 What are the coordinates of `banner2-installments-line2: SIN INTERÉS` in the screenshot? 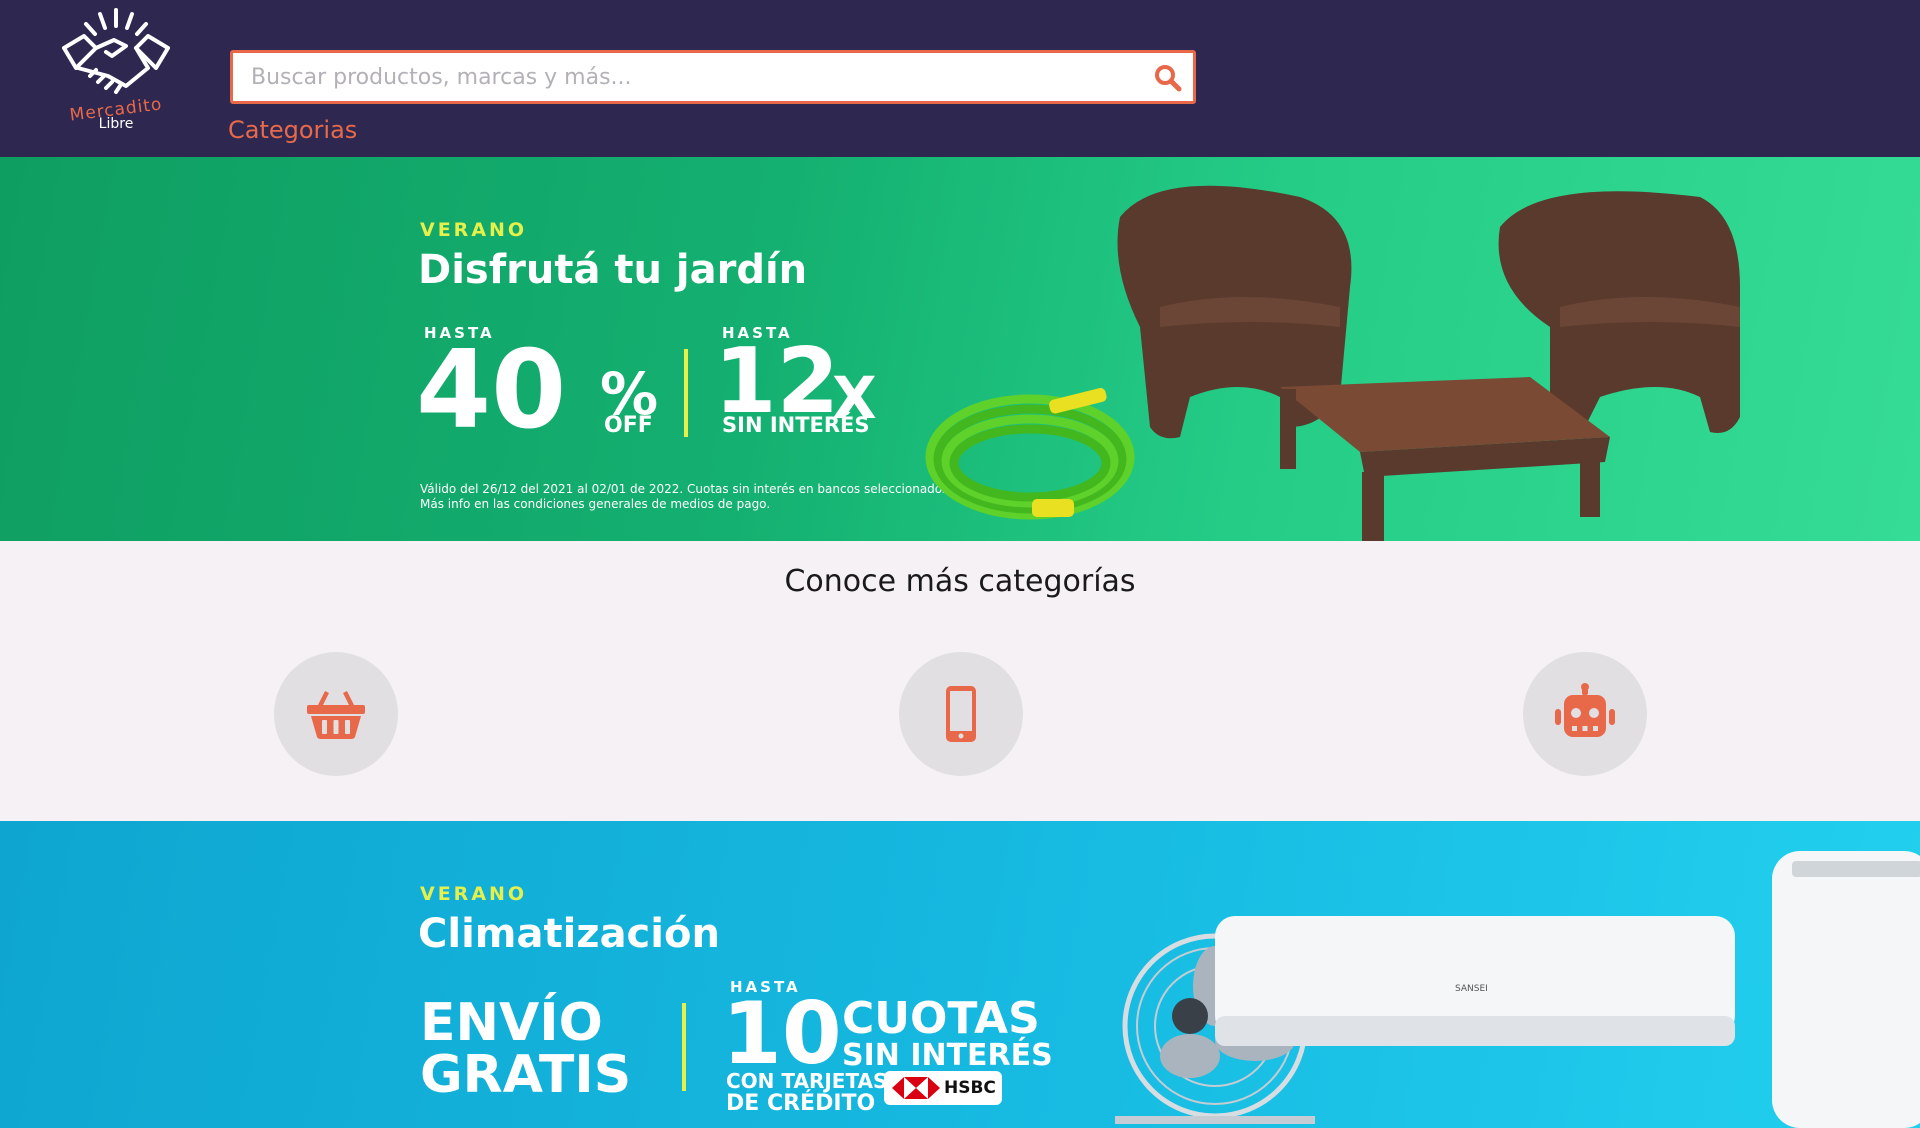 It's located at (947, 1055).